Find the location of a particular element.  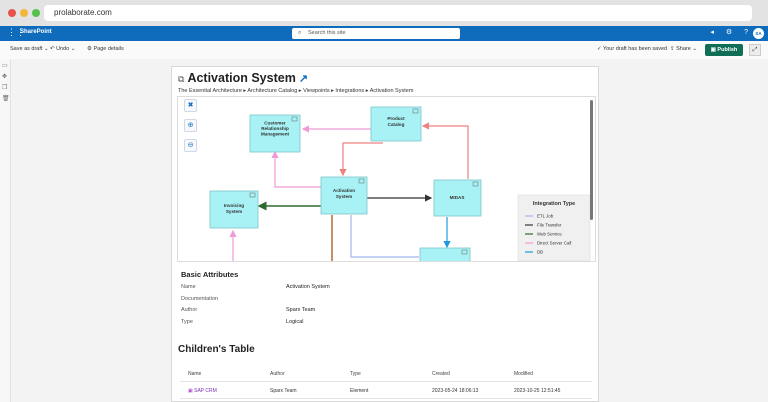

node-activation-label: Activation System is located at coordinates (344, 193).